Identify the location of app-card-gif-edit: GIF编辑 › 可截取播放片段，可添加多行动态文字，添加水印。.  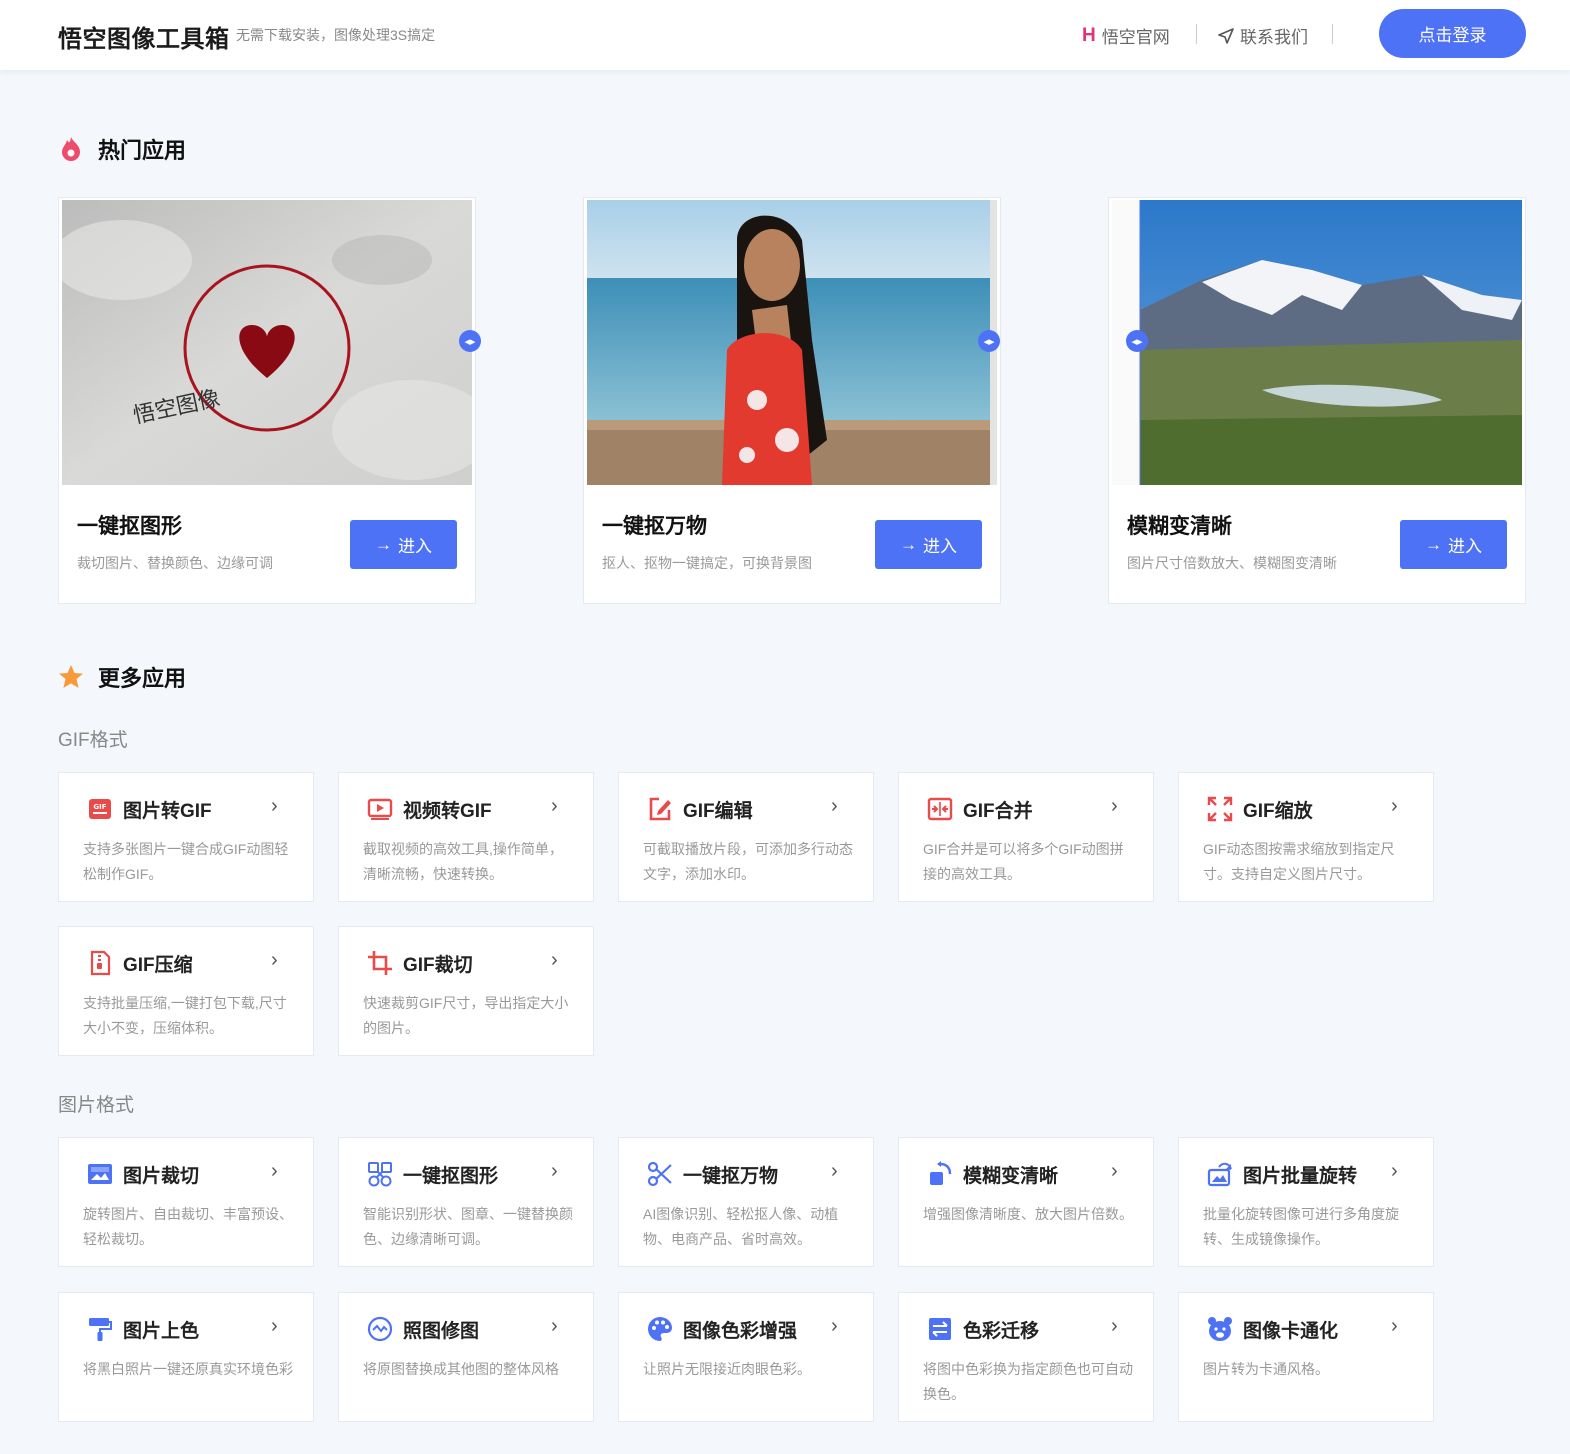
(746, 837).